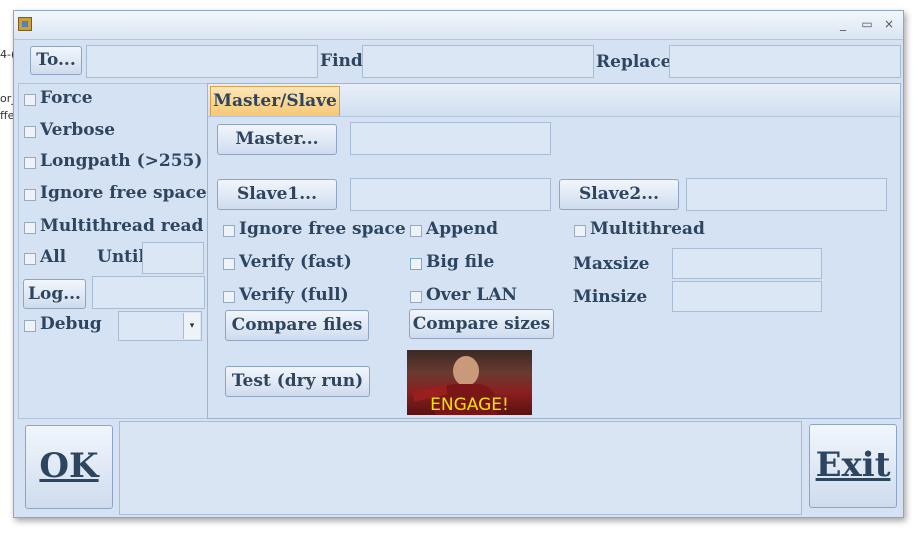 This screenshot has height=533, width=918. What do you see at coordinates (160, 326) in the screenshot?
I see `debug-select: ▾` at bounding box center [160, 326].